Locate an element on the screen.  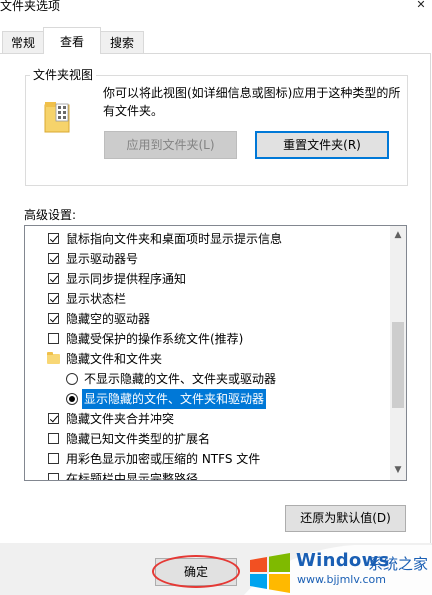
tree-item-label: 显示驱动器号 is located at coordinates (102, 259).